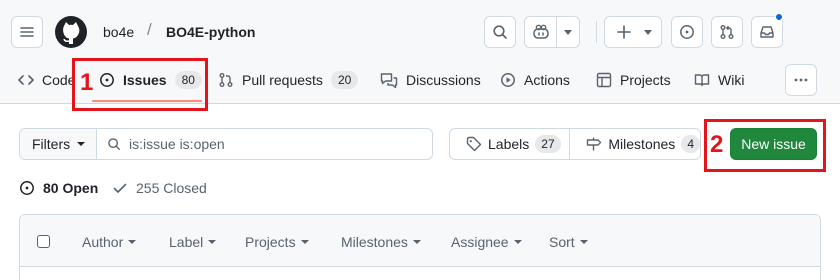 The width and height of the screenshot is (840, 280). Describe the element at coordinates (547, 80) in the screenshot. I see `tab-actions-label: Actions` at that location.